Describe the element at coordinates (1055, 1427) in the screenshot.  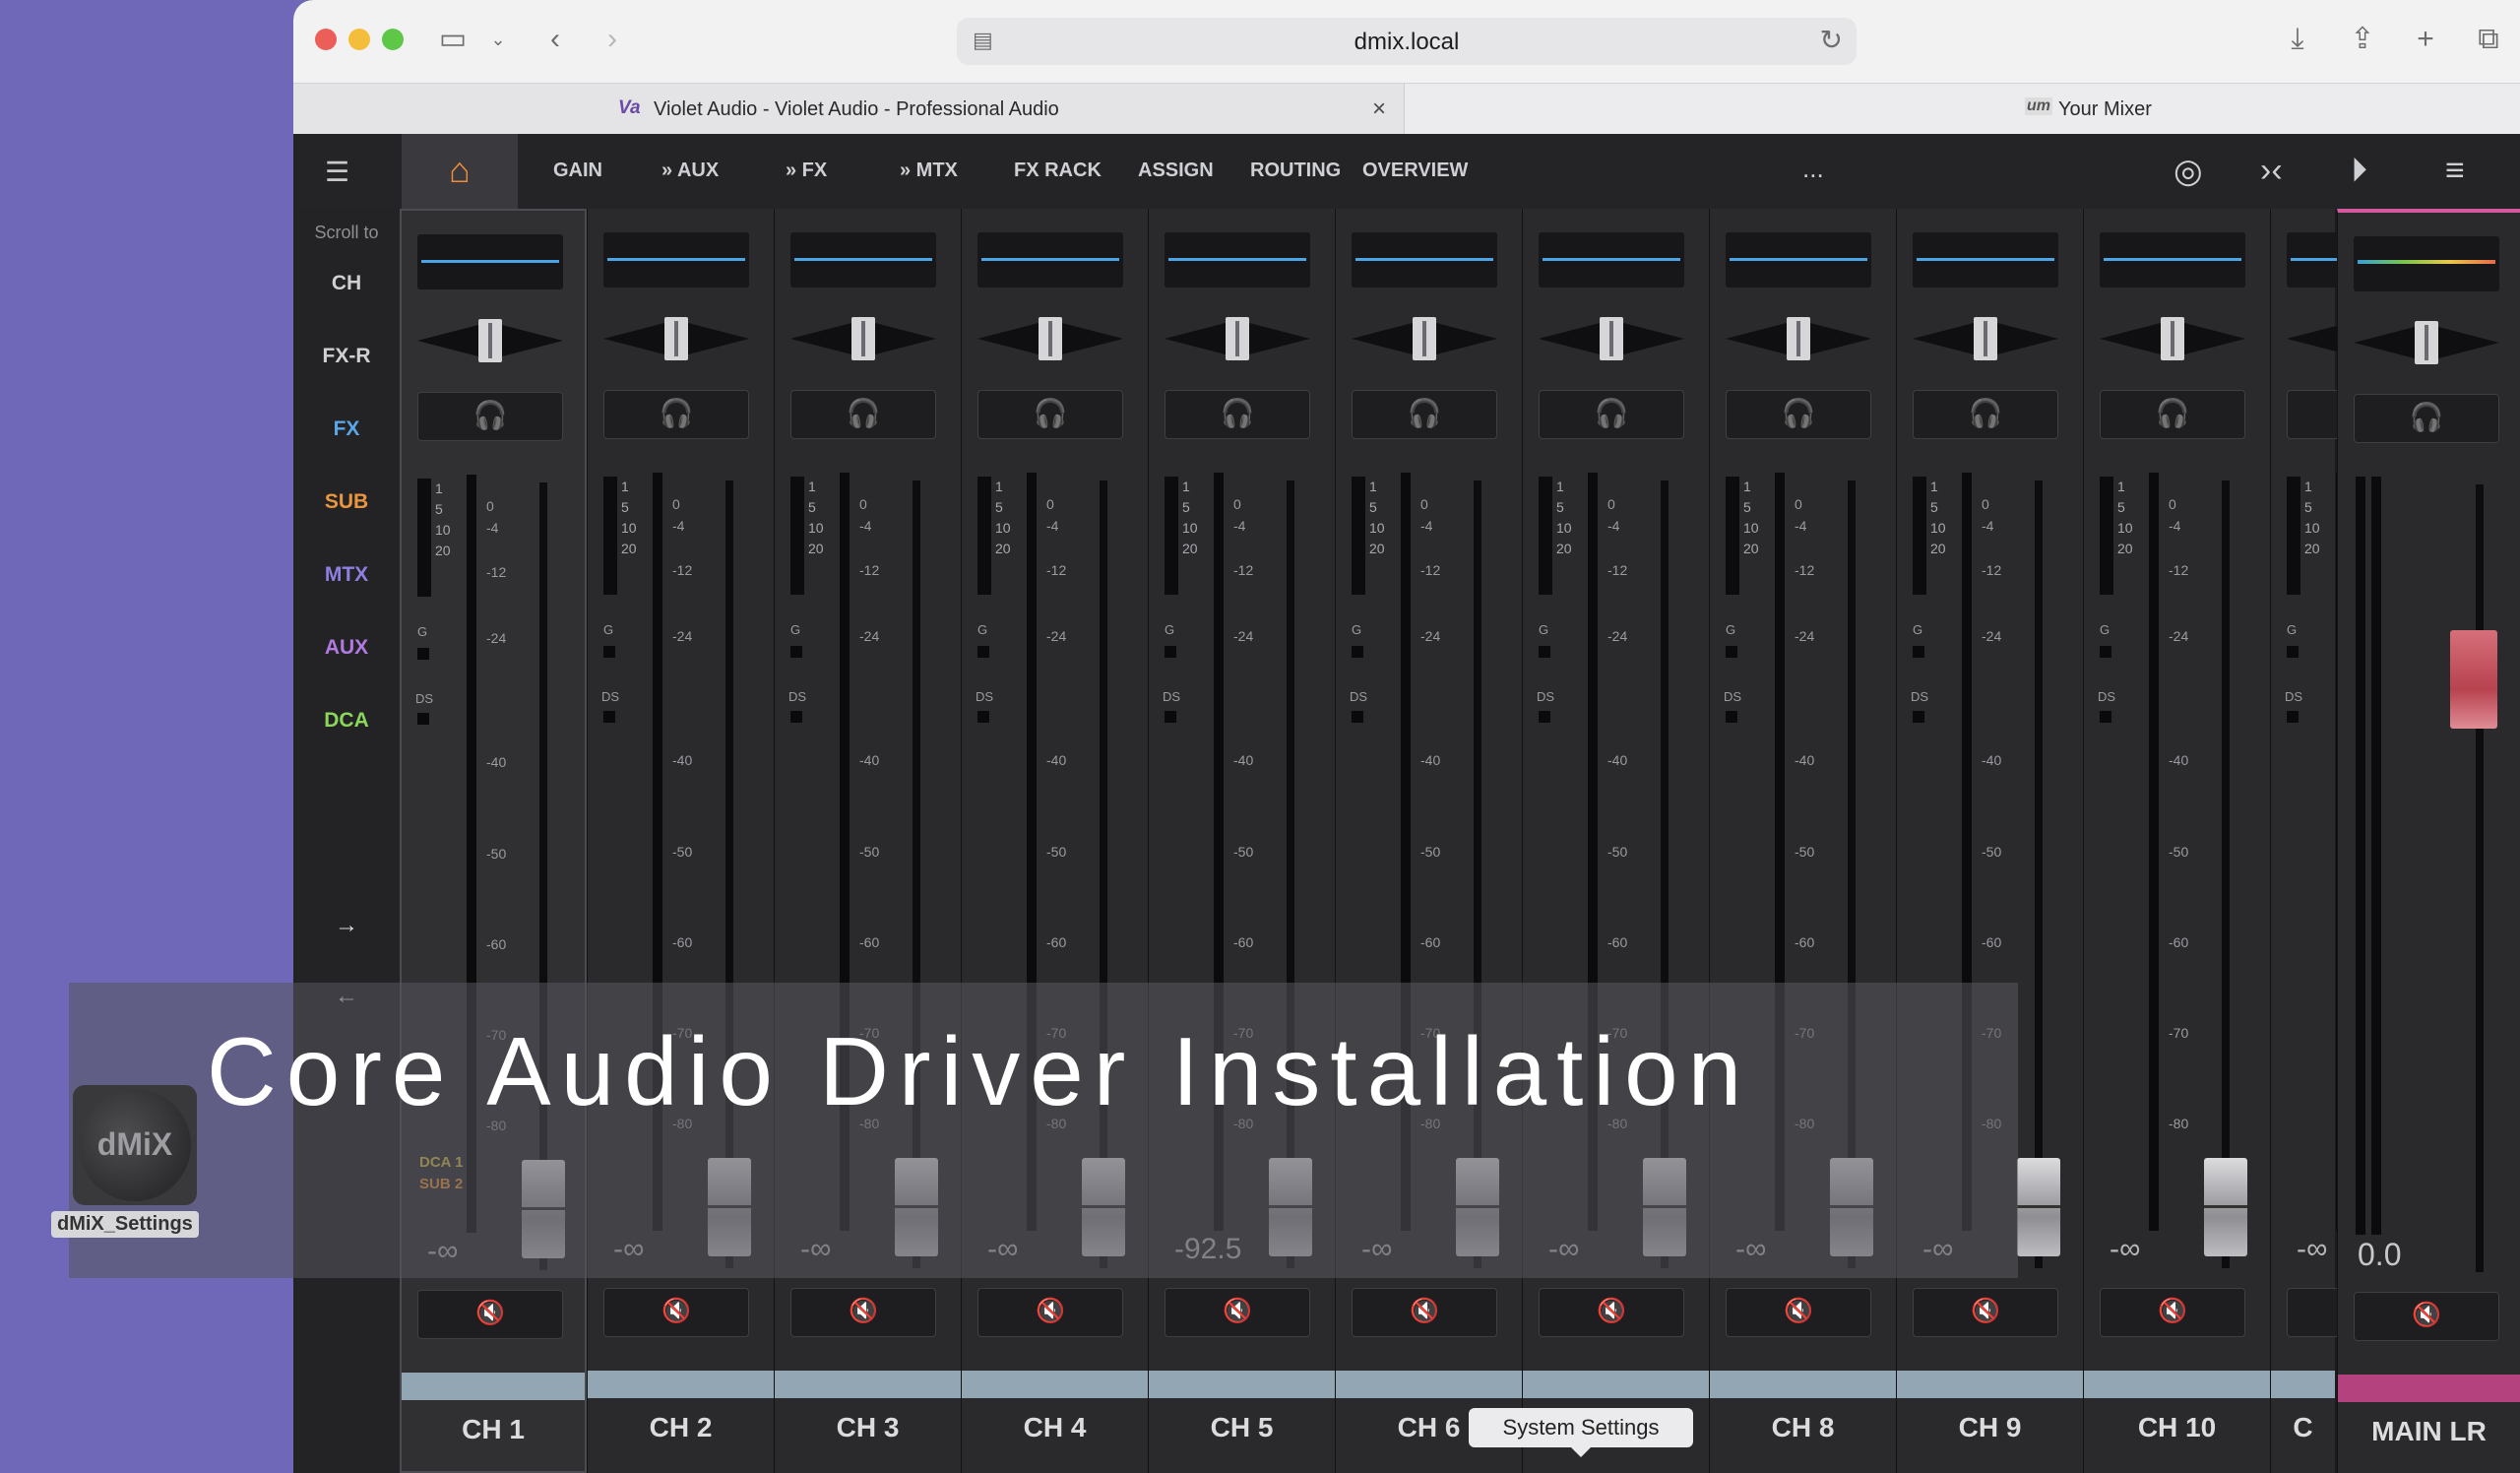
I see `channel-name: CH 4` at that location.